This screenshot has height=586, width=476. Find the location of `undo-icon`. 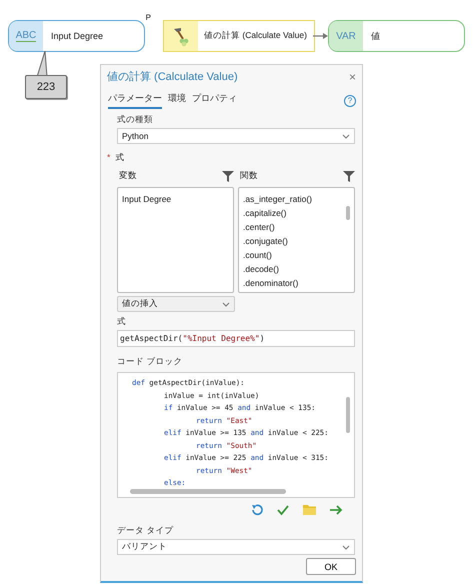

undo-icon is located at coordinates (257, 510).